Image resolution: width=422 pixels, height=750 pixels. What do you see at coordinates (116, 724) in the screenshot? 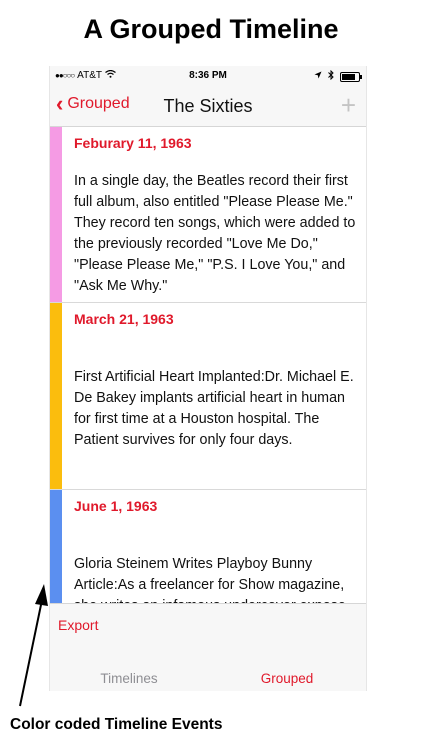
I see `promo-caption: Color coded Timeline Events` at bounding box center [116, 724].